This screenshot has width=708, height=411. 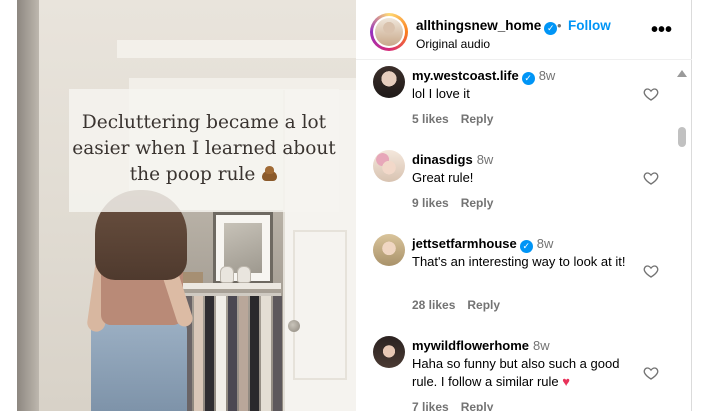 What do you see at coordinates (430, 203) in the screenshot?
I see `comment-likes: 9 likes` at bounding box center [430, 203].